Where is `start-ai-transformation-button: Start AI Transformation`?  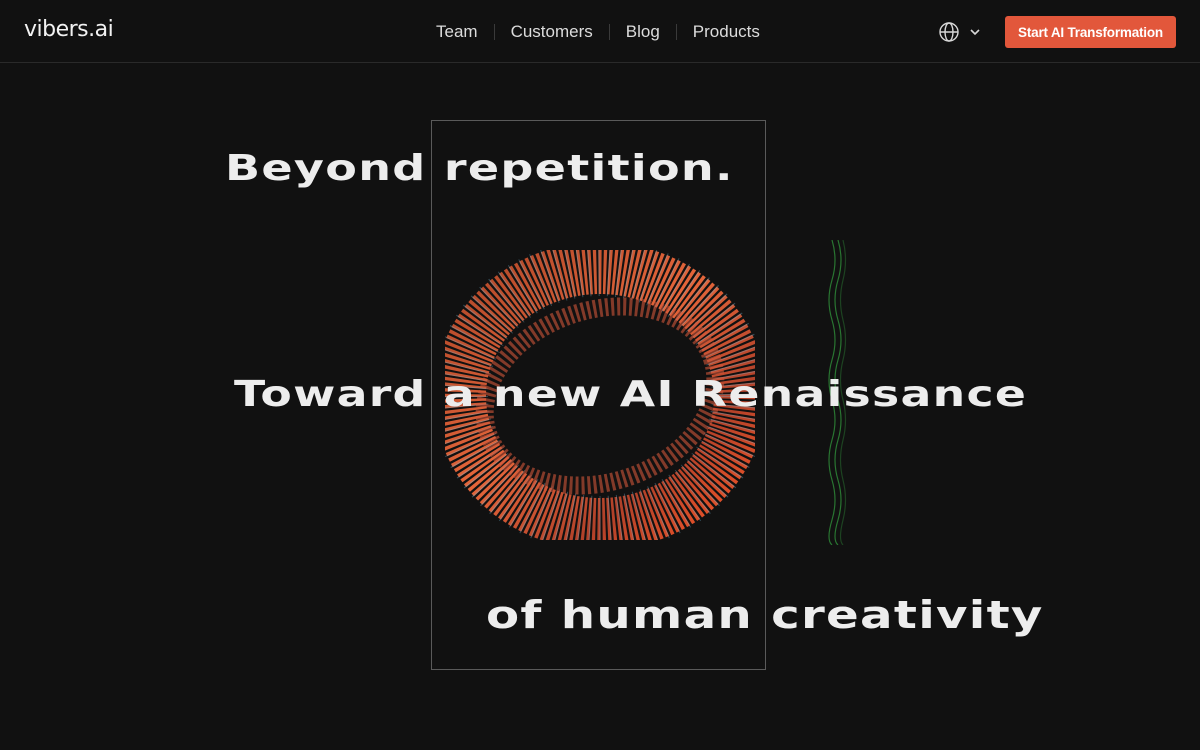
start-ai-transformation-button: Start AI Transformation is located at coordinates (1090, 32).